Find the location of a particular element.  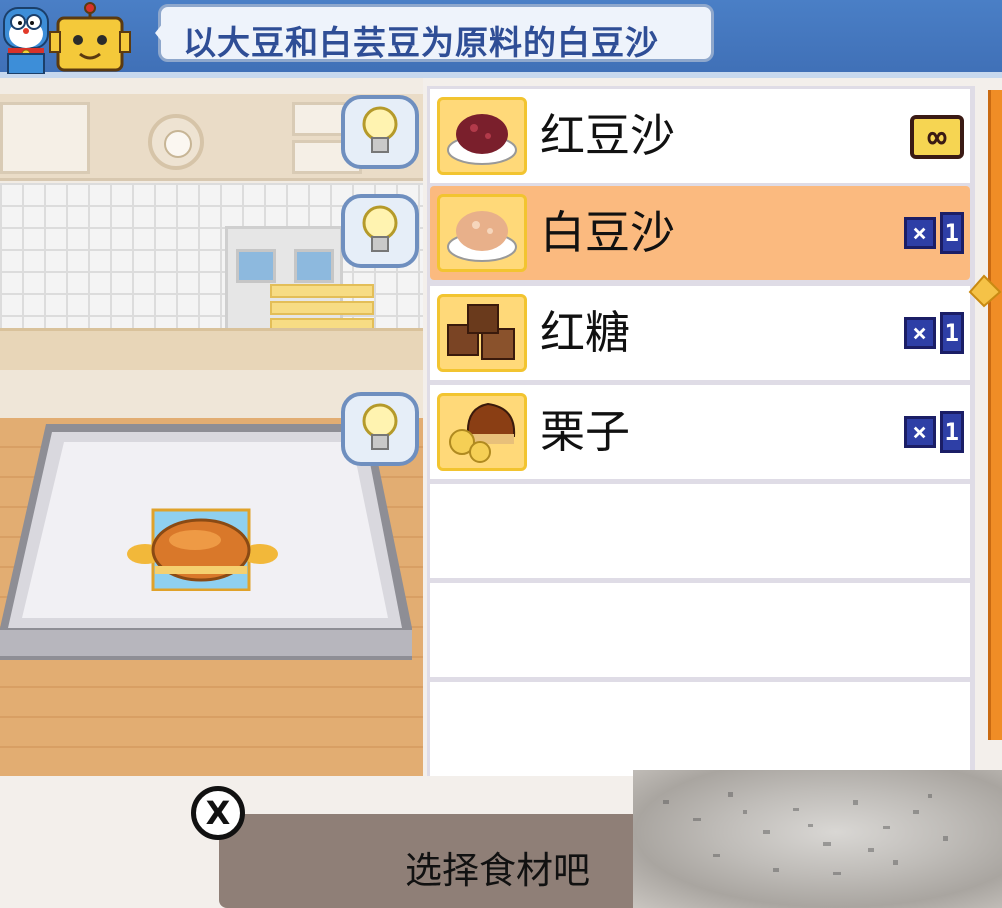

ingredient-row-brown-sugar: 红糖 × 1 is located at coordinates (700, 333).